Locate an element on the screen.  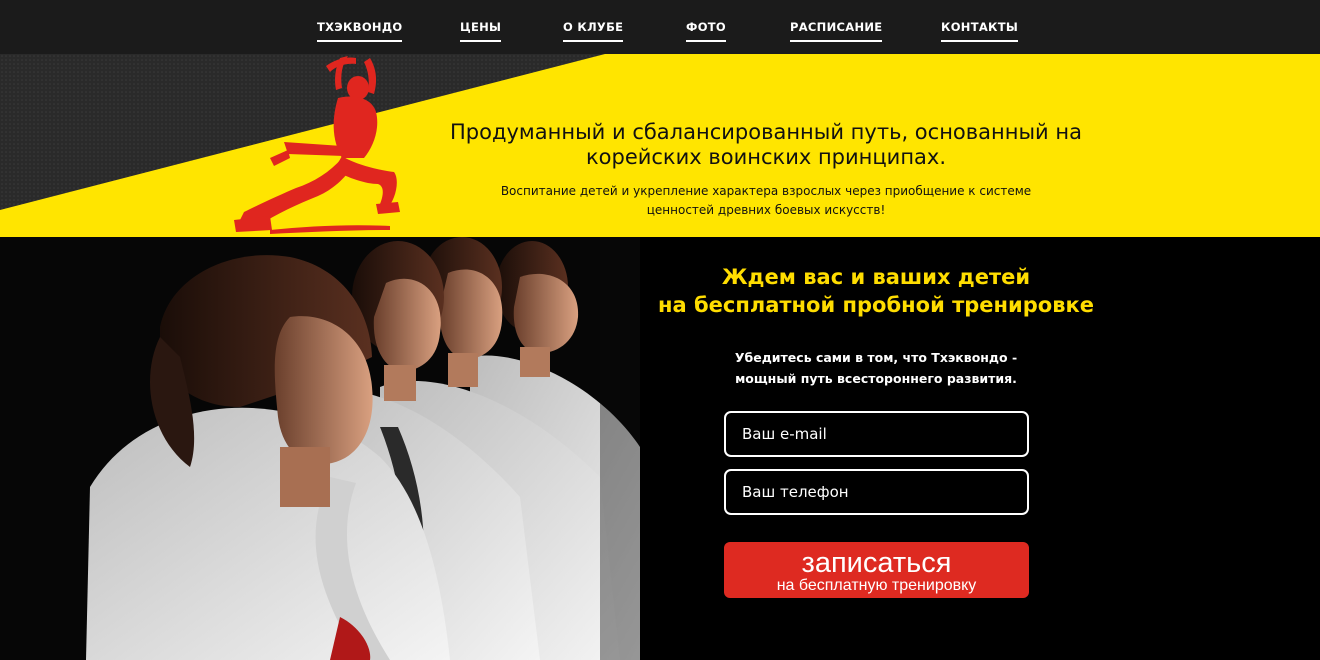
cta-title-line-1: Ждем вас и ваших детей is located at coordinates (876, 277).